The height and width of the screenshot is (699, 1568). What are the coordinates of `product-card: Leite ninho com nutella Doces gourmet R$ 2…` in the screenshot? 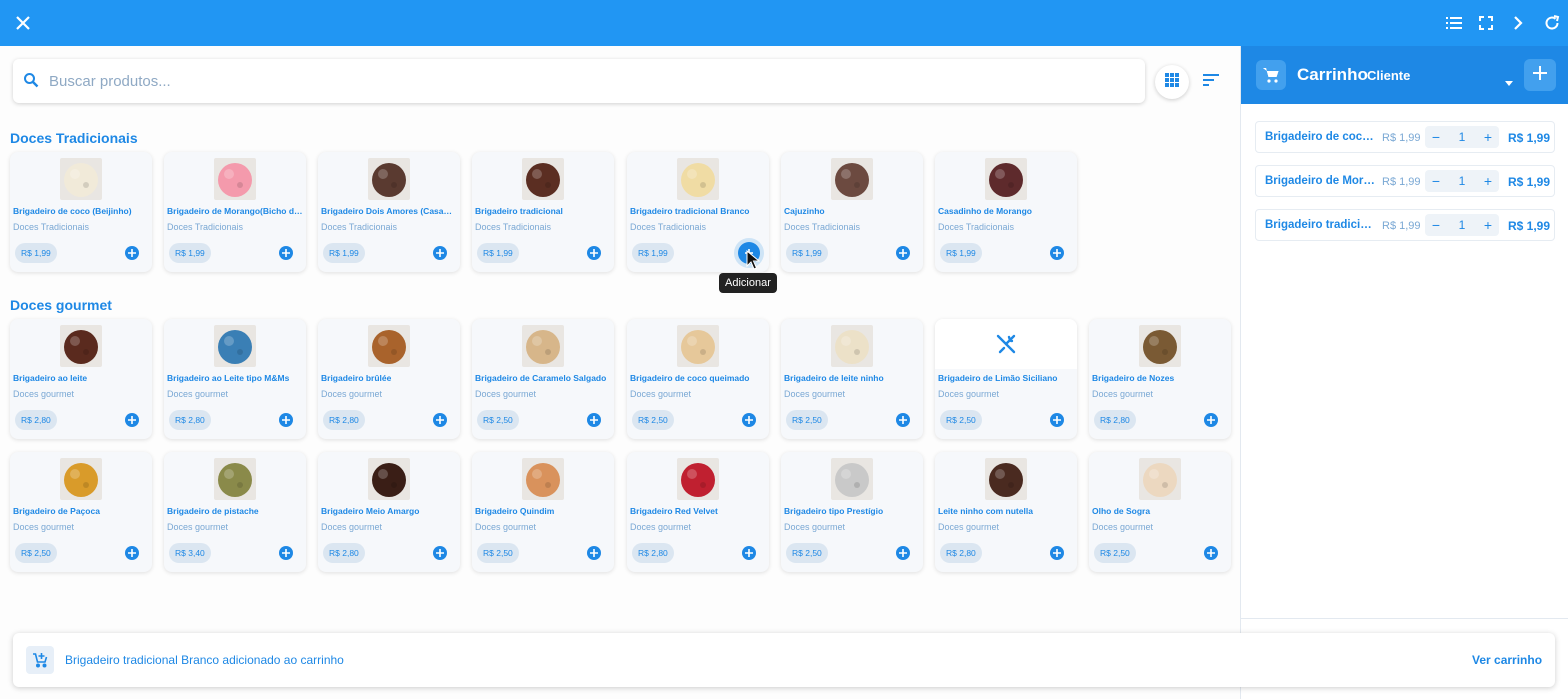 It's located at (1006, 512).